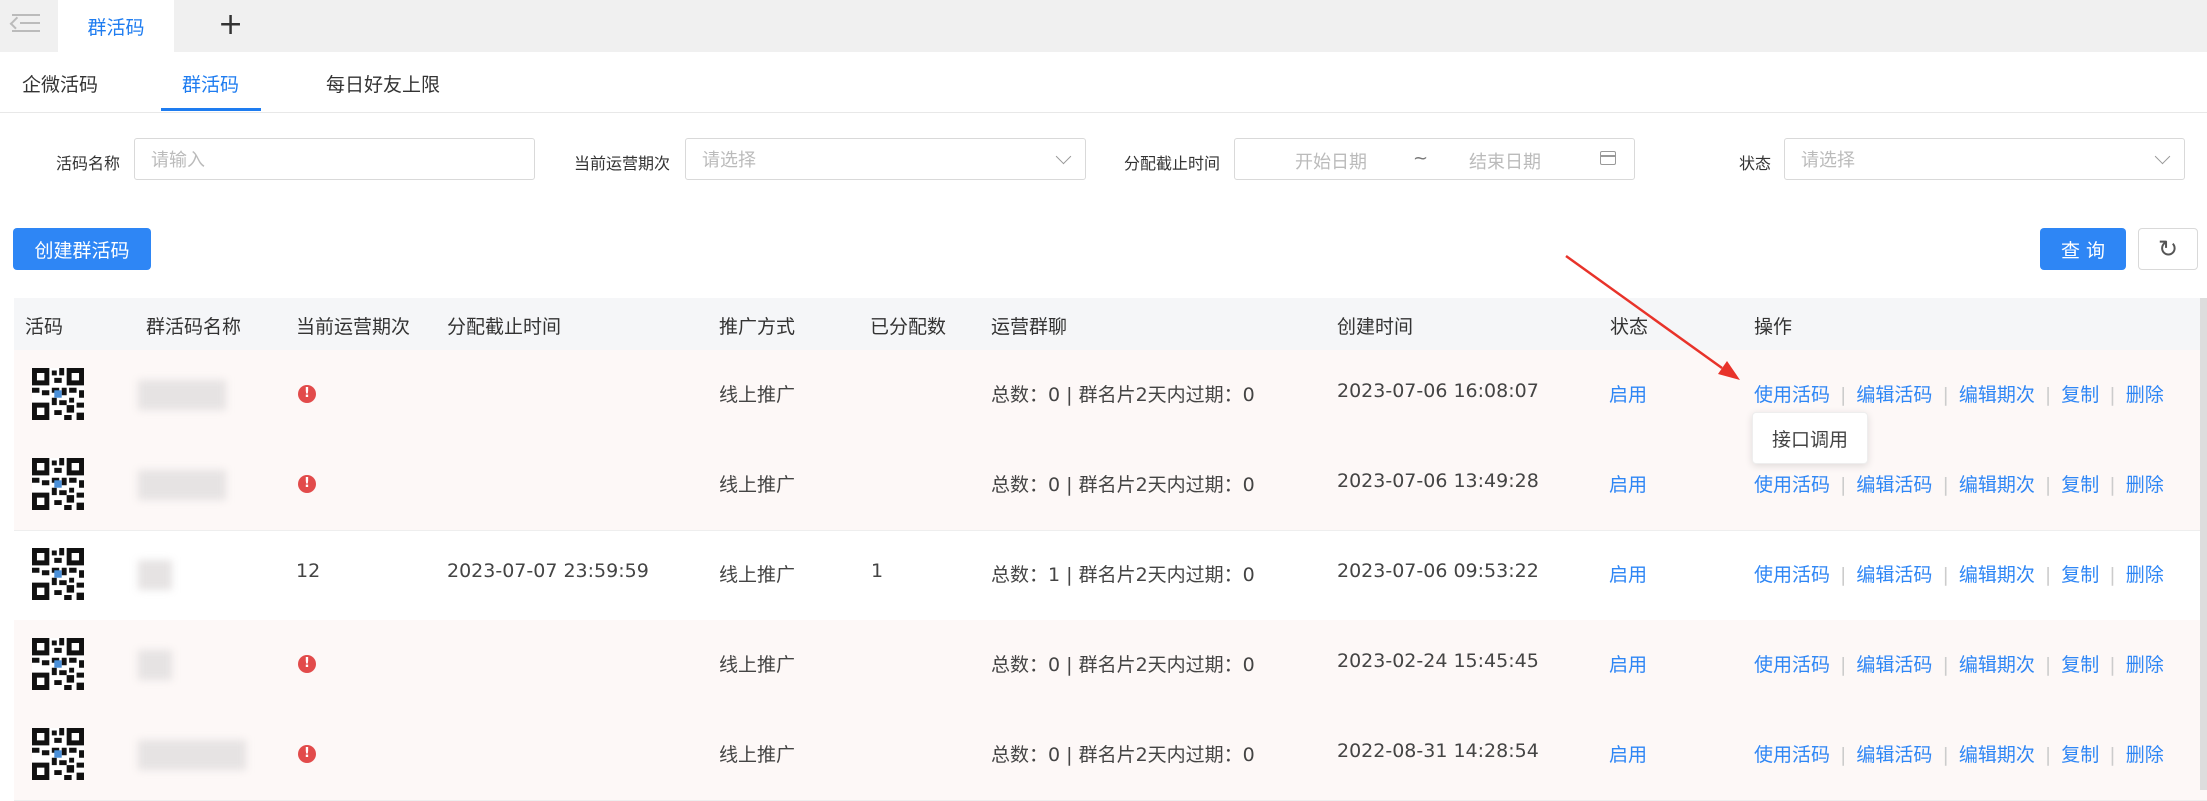 The height and width of the screenshot is (801, 2207). What do you see at coordinates (353, 327) in the screenshot?
I see `col-period: 当前运营期次` at bounding box center [353, 327].